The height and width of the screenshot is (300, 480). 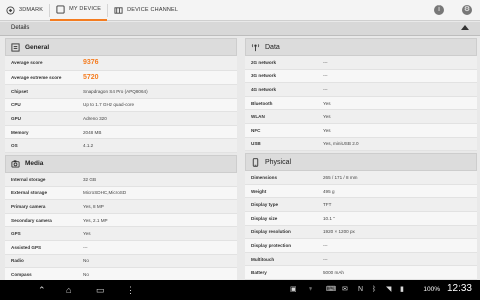 I want to click on table-row: 4G network ---, so click(x=361, y=90).